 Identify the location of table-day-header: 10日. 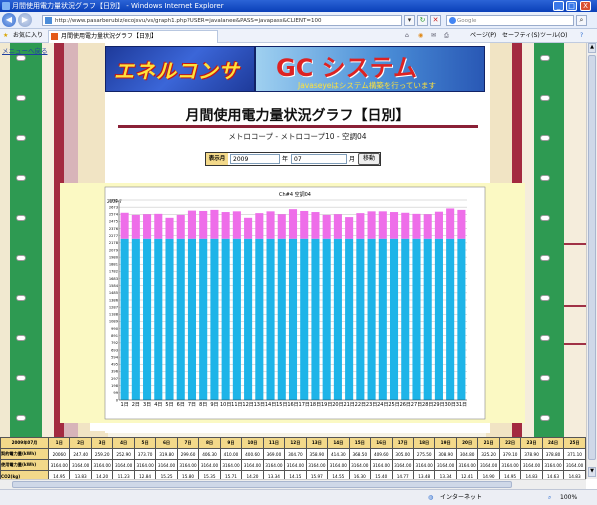
(252, 443).